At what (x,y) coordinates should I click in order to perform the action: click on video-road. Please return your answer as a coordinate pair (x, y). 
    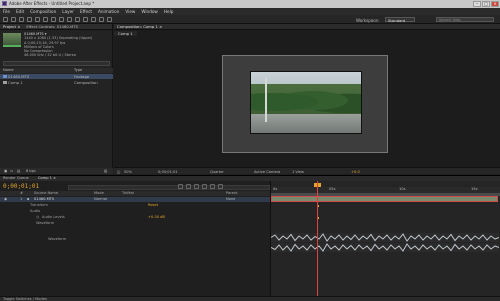
    Looking at the image, I should click on (306, 123).